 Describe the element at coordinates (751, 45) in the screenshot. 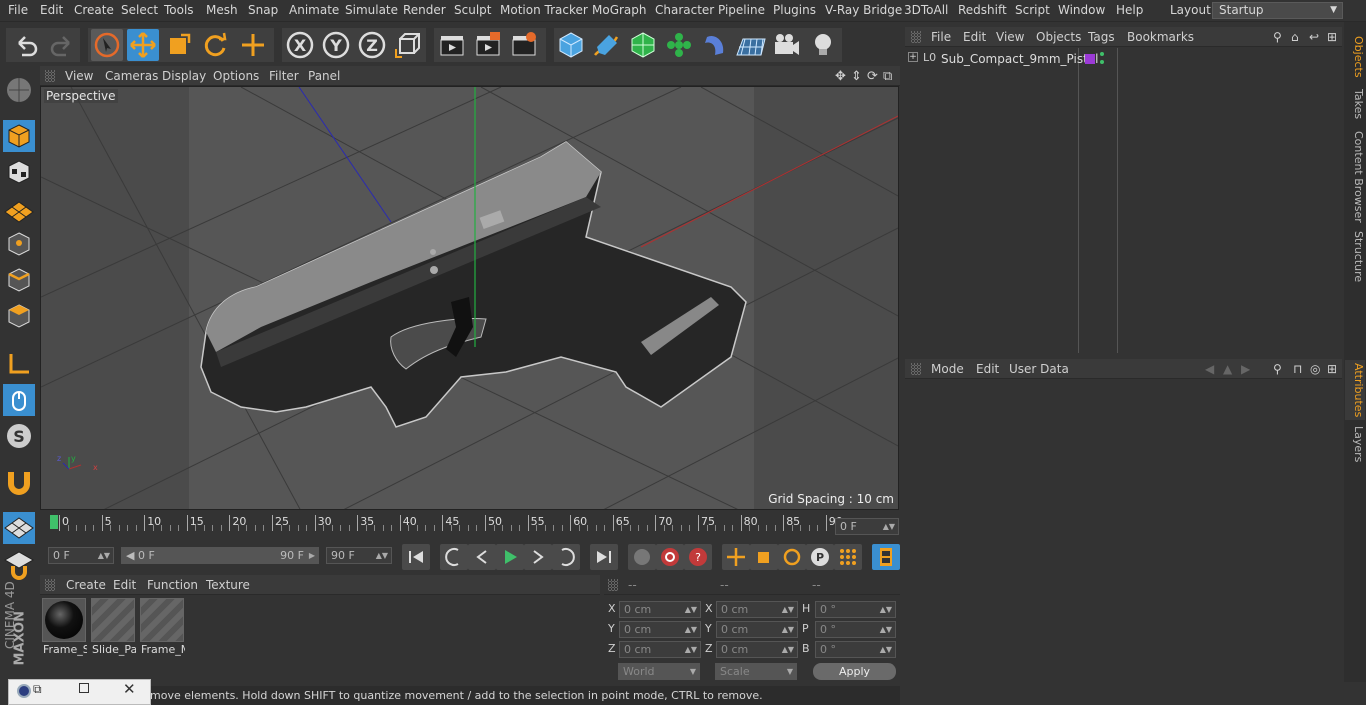

I see `floor-button` at that location.